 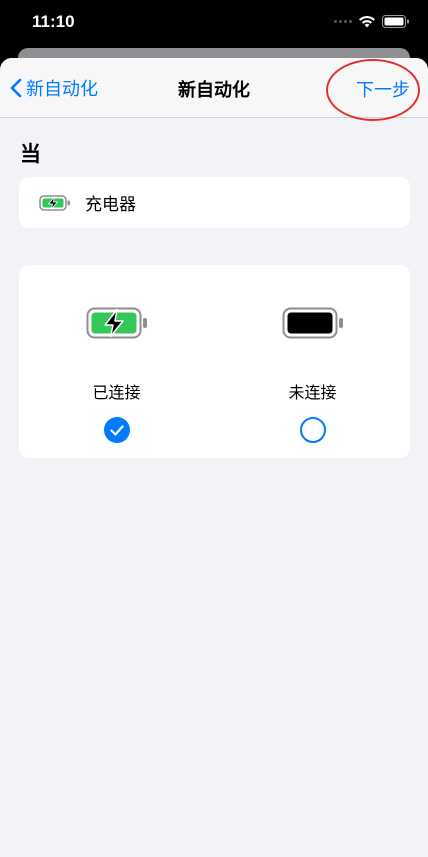 I want to click on cellular-signal-icon, so click(x=343, y=21).